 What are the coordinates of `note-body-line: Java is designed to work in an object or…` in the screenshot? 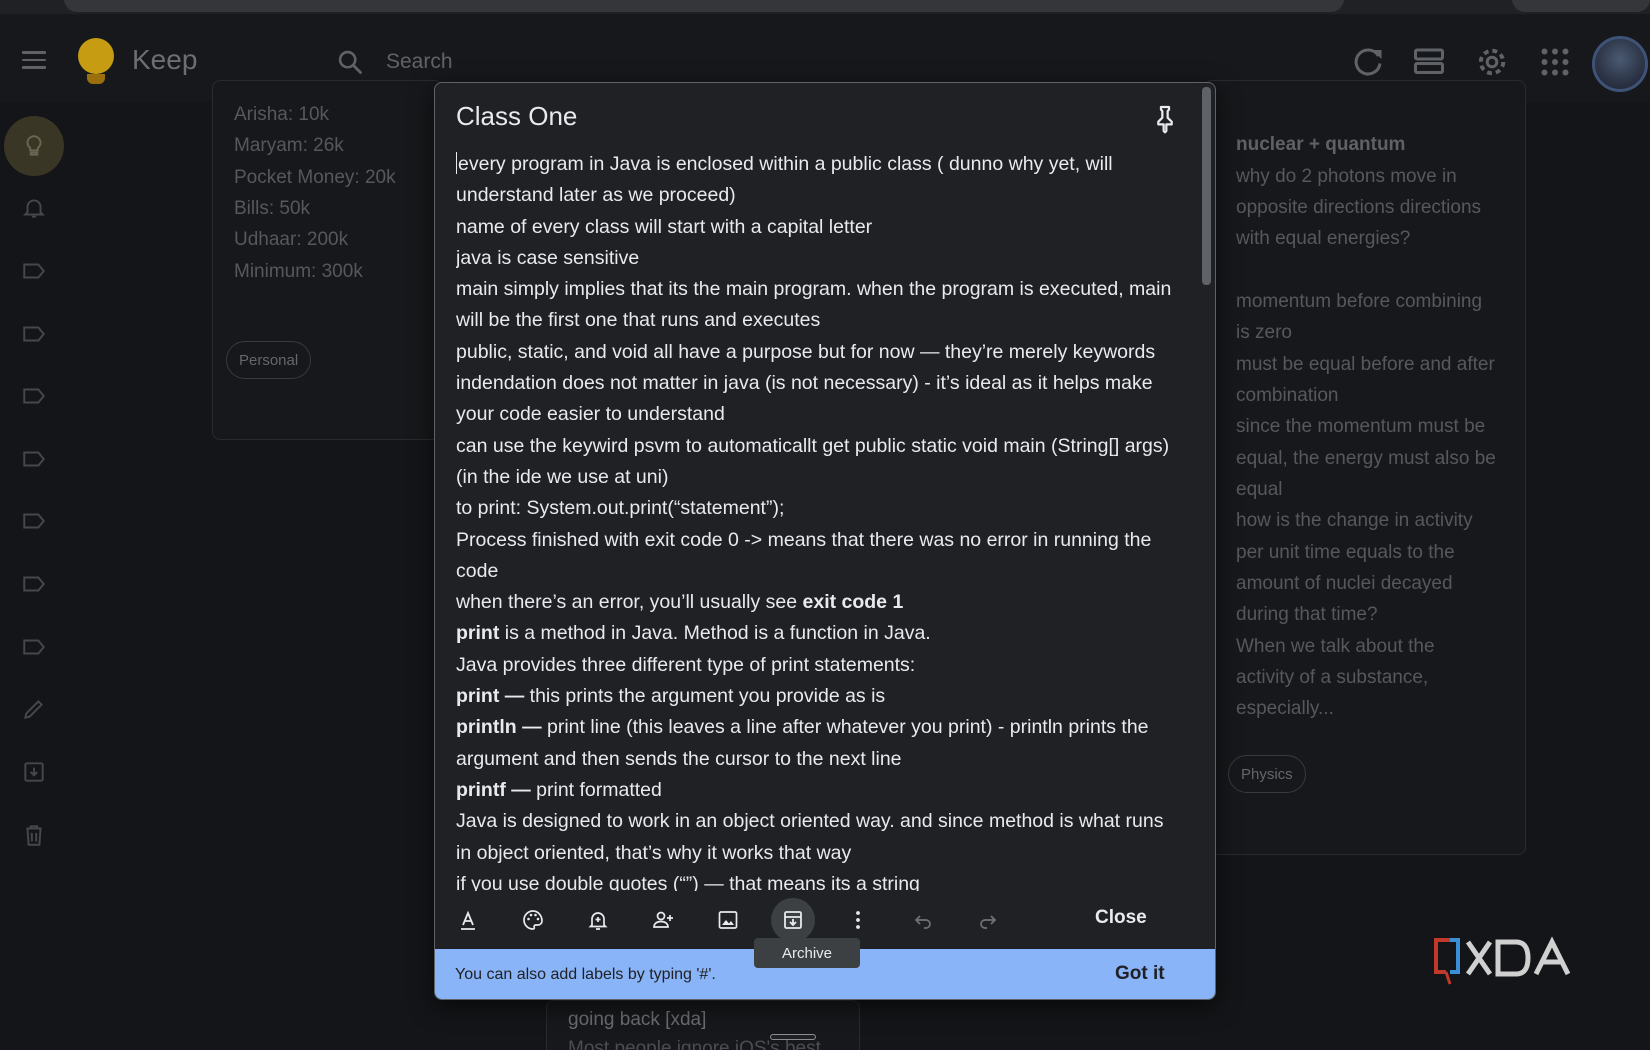 It's located at (826, 821).